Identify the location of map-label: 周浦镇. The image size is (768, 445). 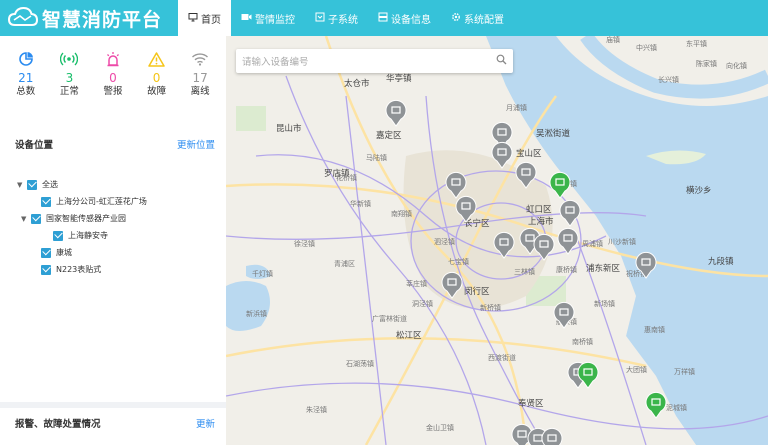
(592, 243).